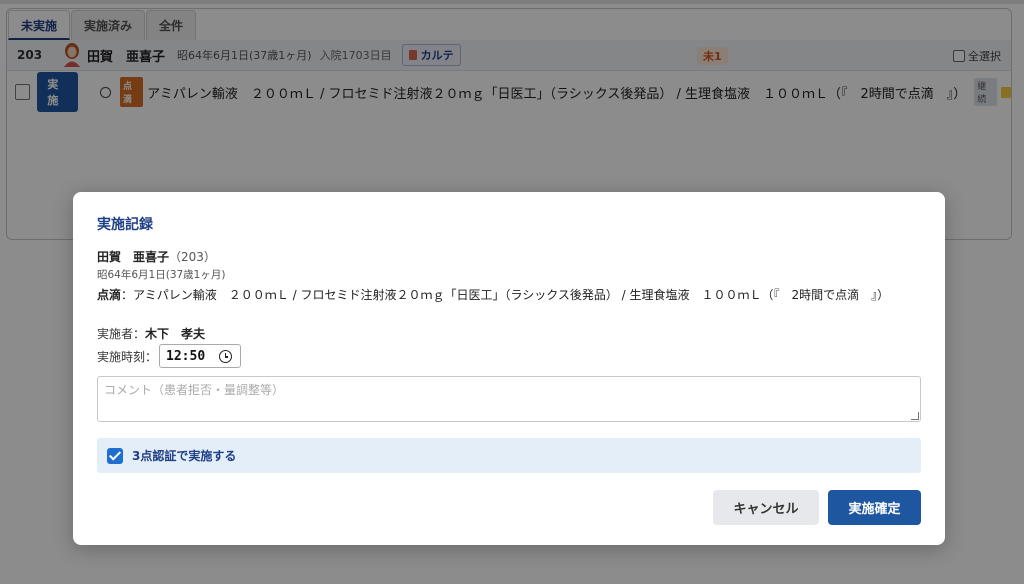 The height and width of the screenshot is (584, 1024). Describe the element at coordinates (766, 507) in the screenshot. I see `cancel-button: キャンセル` at that location.